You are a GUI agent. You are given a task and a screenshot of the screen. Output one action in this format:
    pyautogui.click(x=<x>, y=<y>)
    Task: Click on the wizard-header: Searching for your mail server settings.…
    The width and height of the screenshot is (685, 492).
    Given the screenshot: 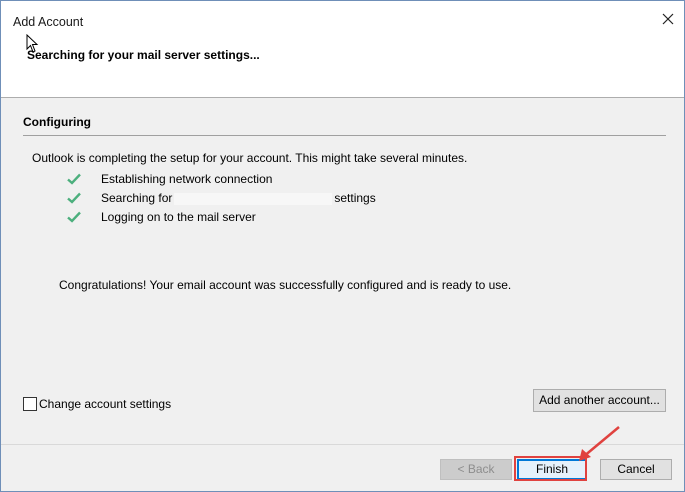 What is the action you would take?
    pyautogui.click(x=342, y=66)
    